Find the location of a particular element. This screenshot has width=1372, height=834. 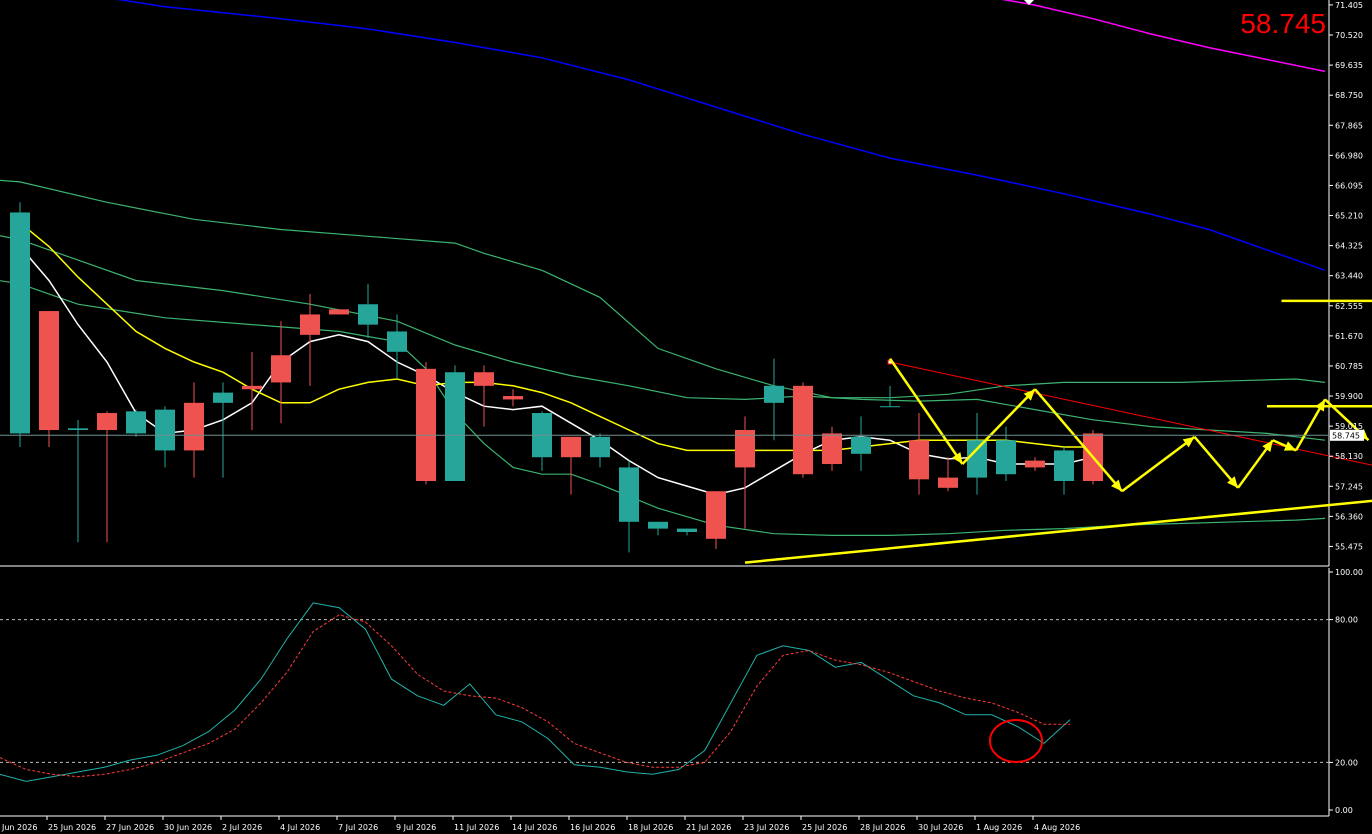

date-tick-label: 28 Jul 2026 is located at coordinates (882, 827).